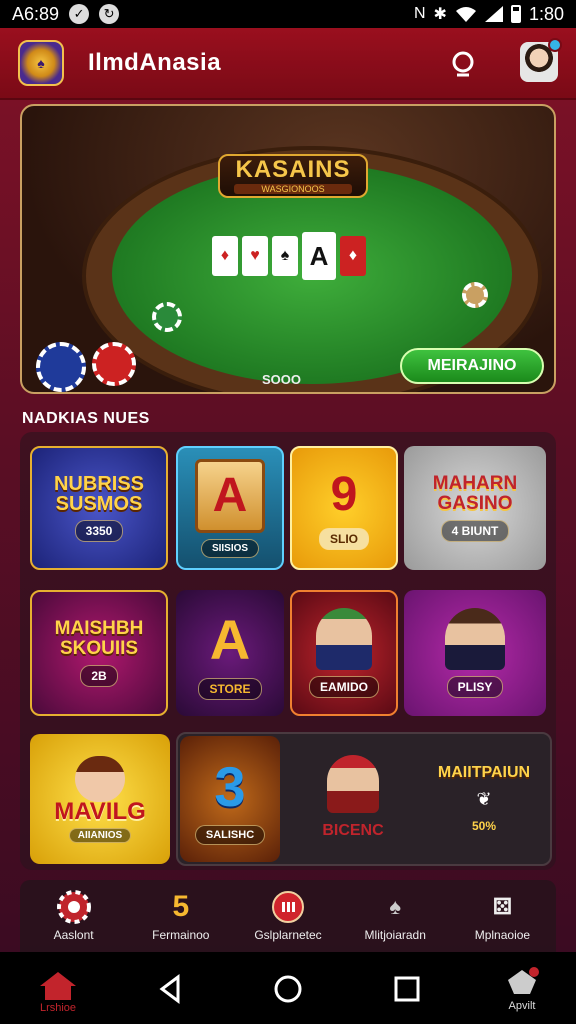 This screenshot has height=1024, width=576. What do you see at coordinates (99, 676) in the screenshot?
I see `game-badge: 2B` at bounding box center [99, 676].